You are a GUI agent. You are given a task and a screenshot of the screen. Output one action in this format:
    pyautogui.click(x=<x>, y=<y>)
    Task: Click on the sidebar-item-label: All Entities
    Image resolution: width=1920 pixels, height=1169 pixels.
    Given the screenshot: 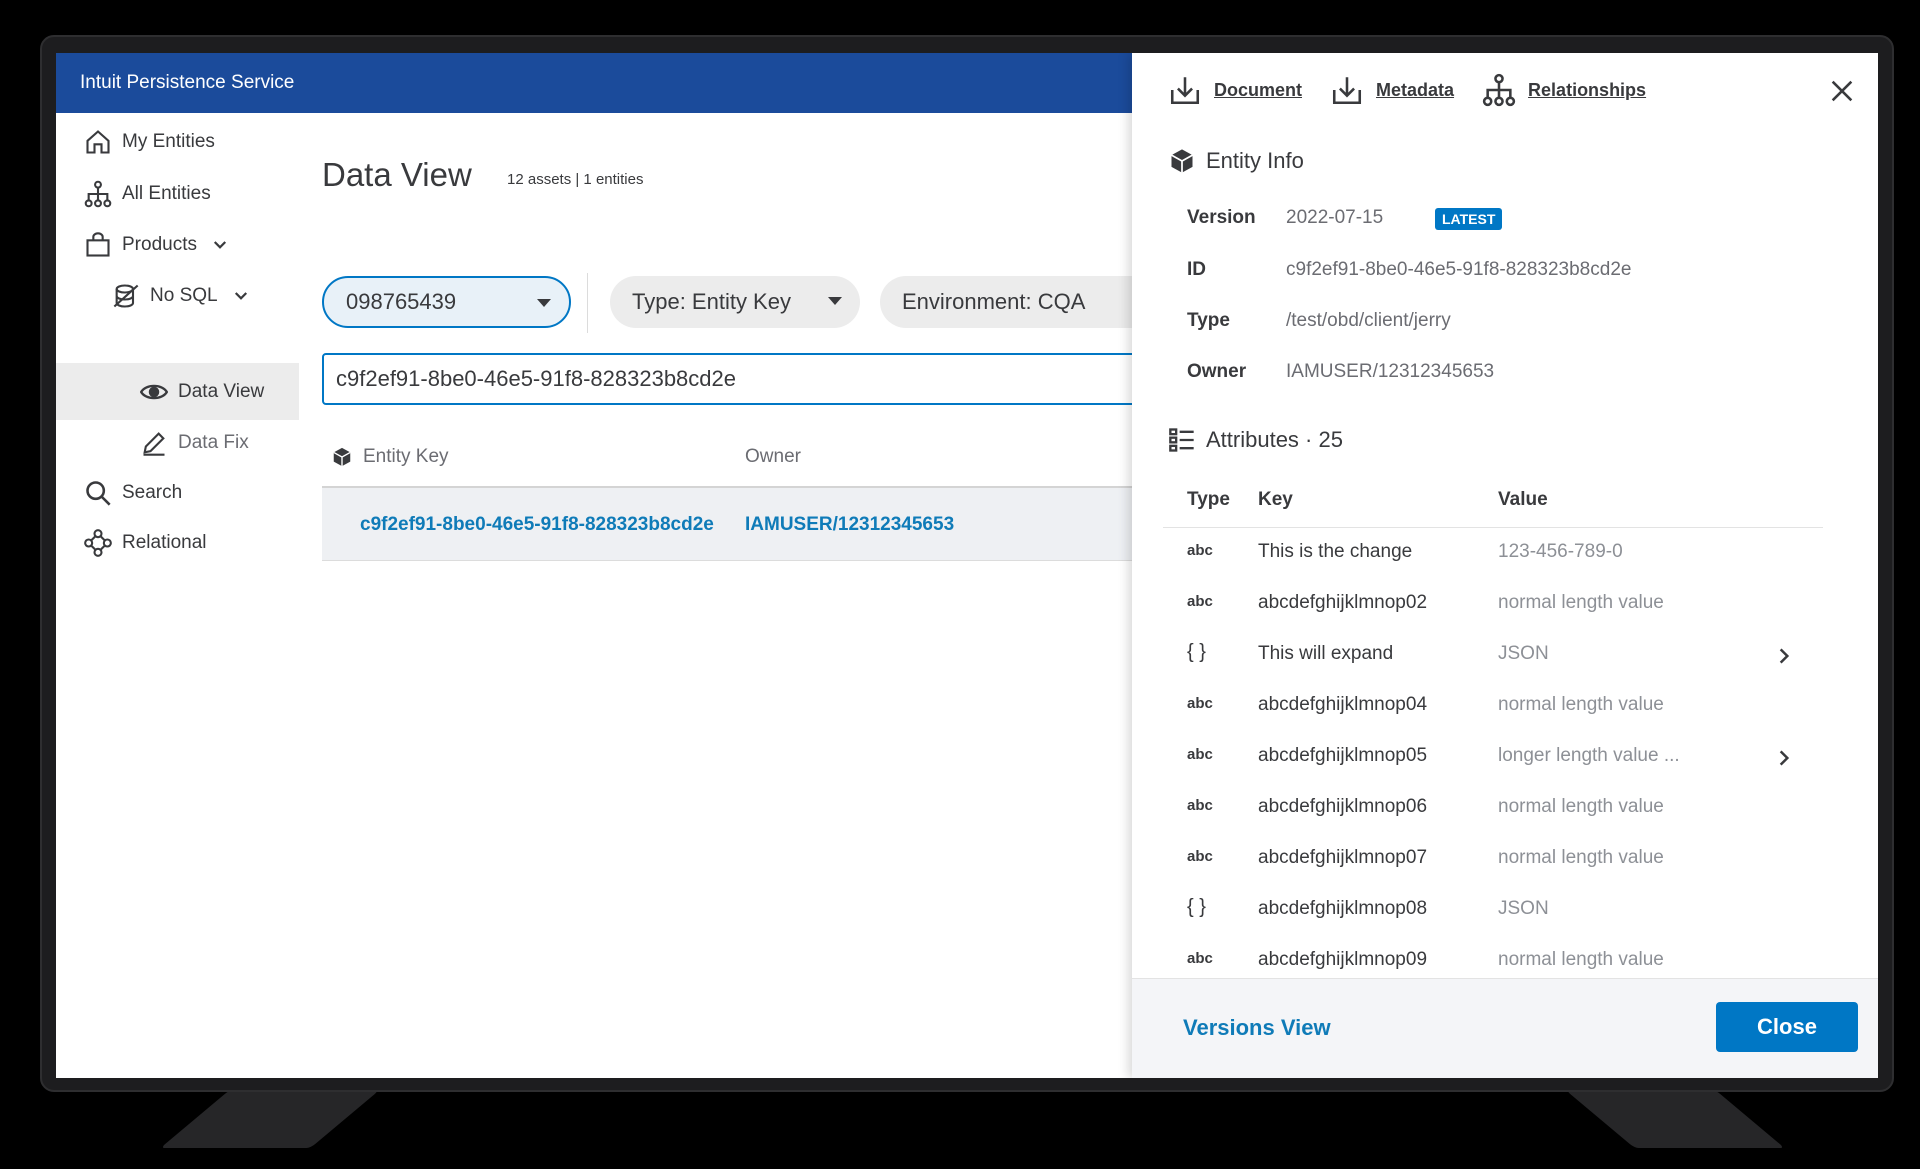 What is the action you would take?
    pyautogui.click(x=166, y=193)
    